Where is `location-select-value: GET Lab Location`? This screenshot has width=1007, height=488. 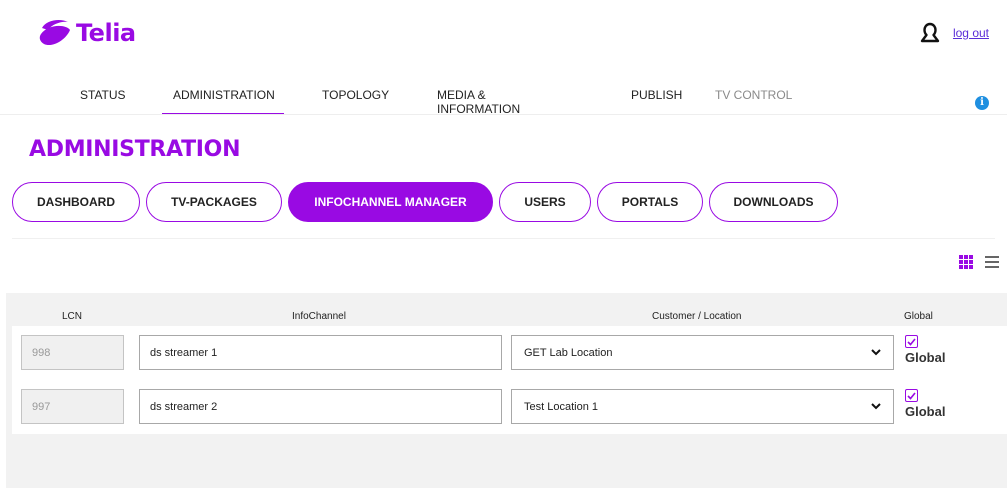 location-select-value: GET Lab Location is located at coordinates (568, 352).